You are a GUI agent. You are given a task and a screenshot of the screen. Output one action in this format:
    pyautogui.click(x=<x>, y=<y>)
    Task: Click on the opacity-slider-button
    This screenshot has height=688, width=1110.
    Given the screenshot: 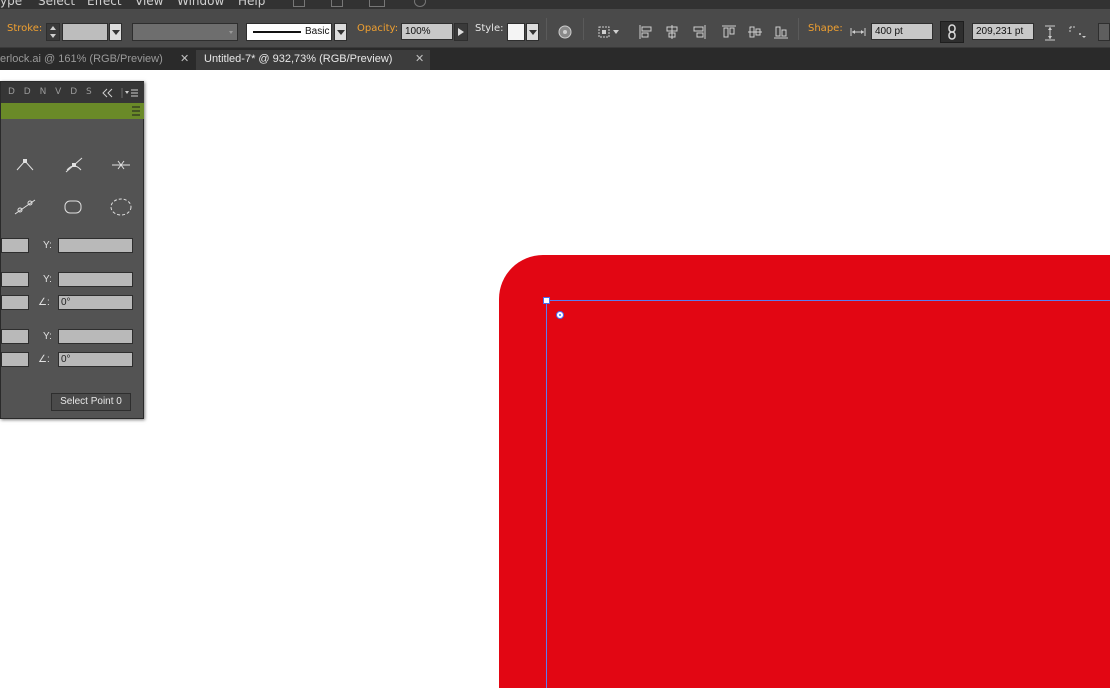 What is the action you would take?
    pyautogui.click(x=461, y=32)
    